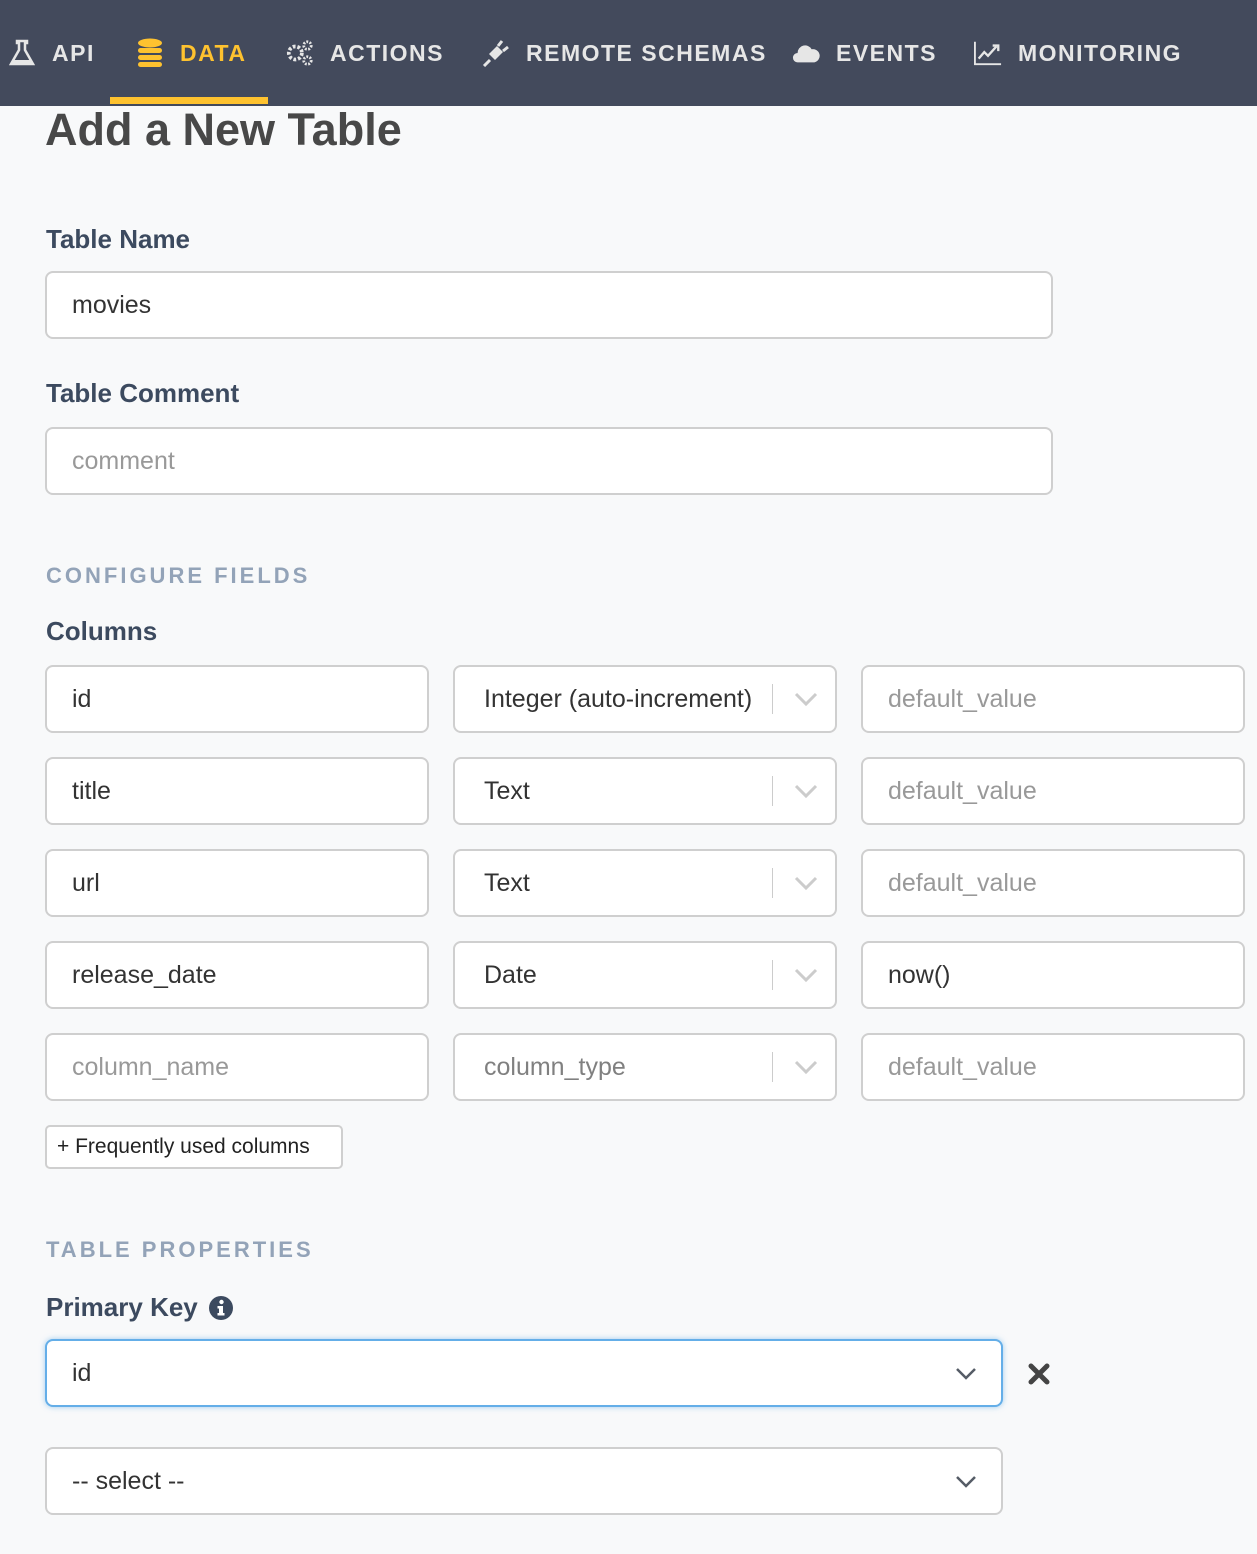  I want to click on nav-item-actions: ACTIONS, so click(365, 53).